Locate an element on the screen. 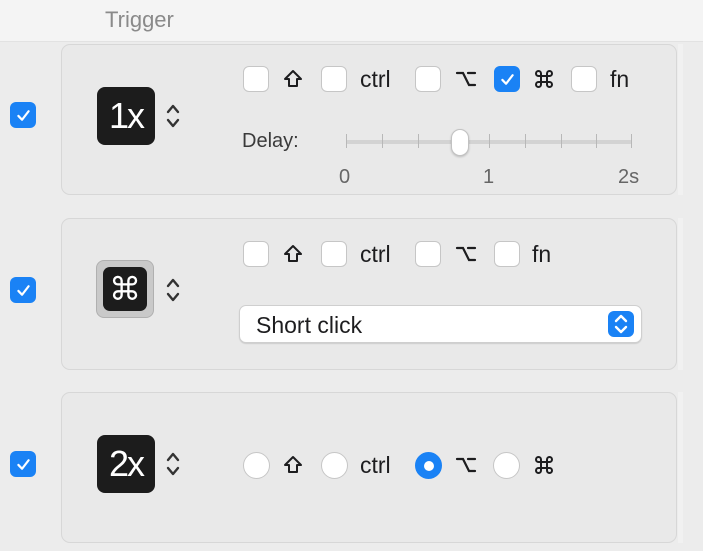 The height and width of the screenshot is (551, 703). row-2-trigger-stepper is located at coordinates (173, 290).